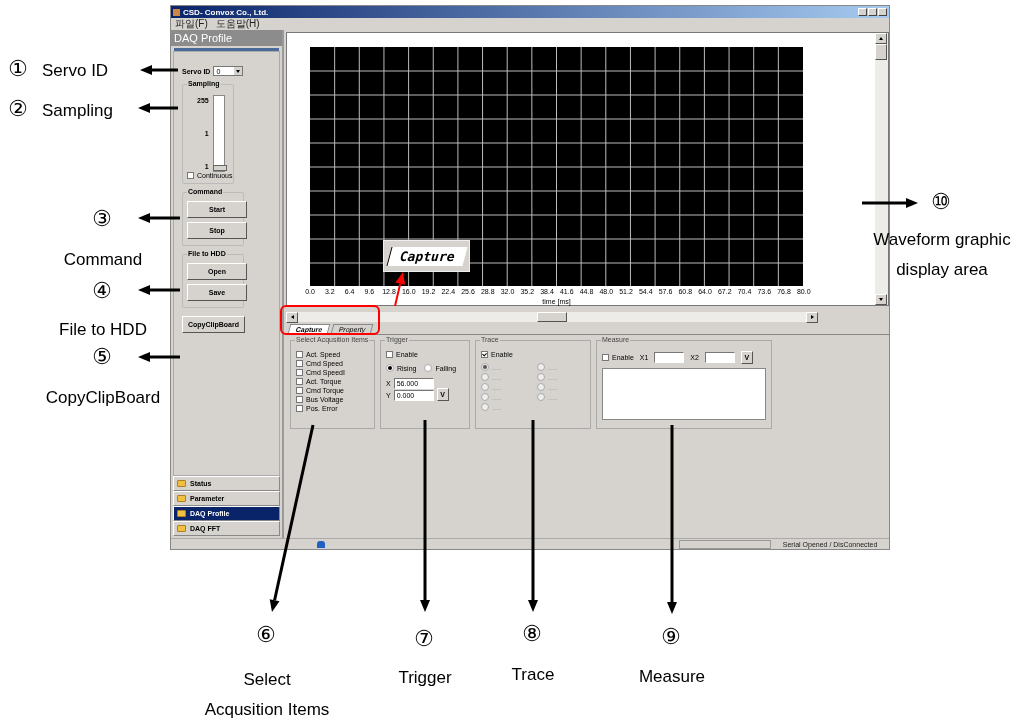 This screenshot has width=1031, height=725. What do you see at coordinates (552, 317) in the screenshot?
I see `horizontal-scrollbar` at bounding box center [552, 317].